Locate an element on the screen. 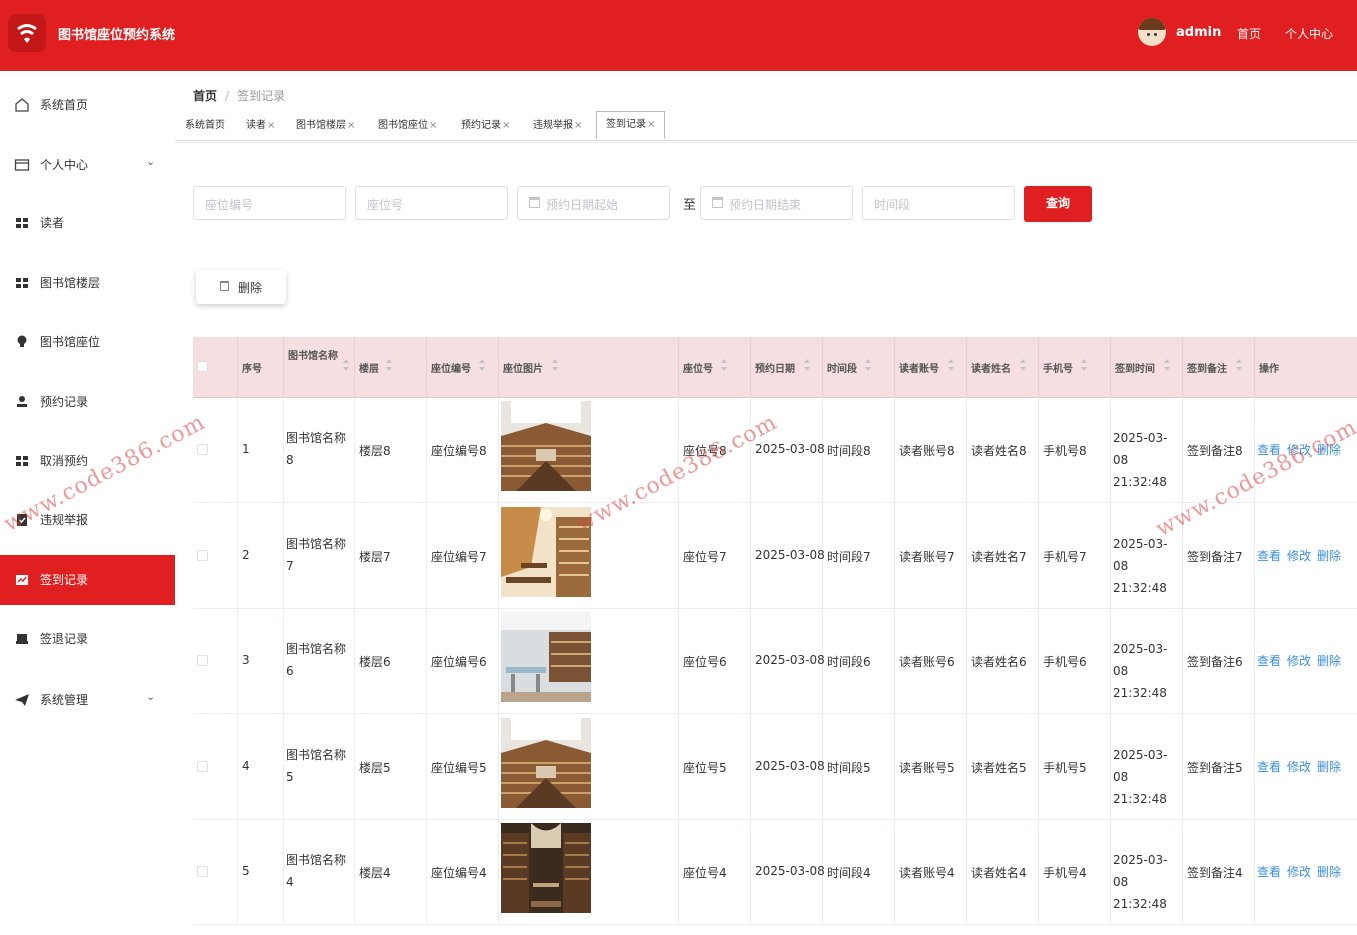  seat-code-input: 座位编号 is located at coordinates (269, 203).